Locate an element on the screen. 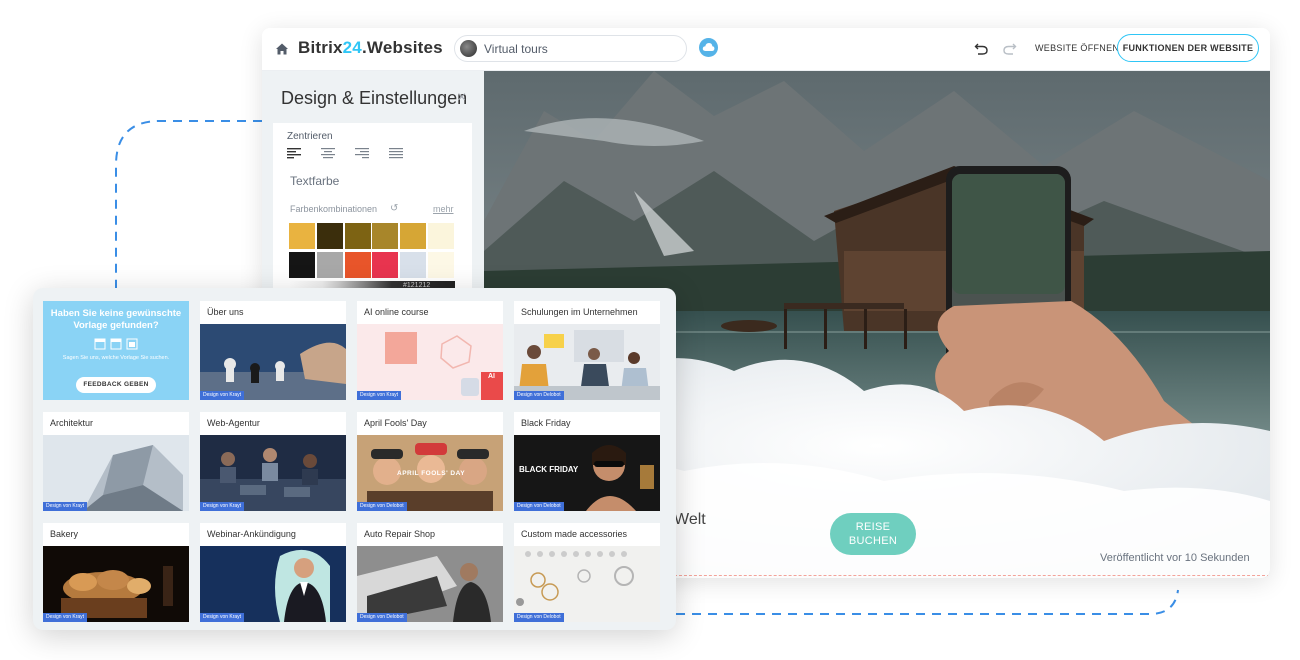  template-title: Schulungen im Unternehmen is located at coordinates (579, 312).